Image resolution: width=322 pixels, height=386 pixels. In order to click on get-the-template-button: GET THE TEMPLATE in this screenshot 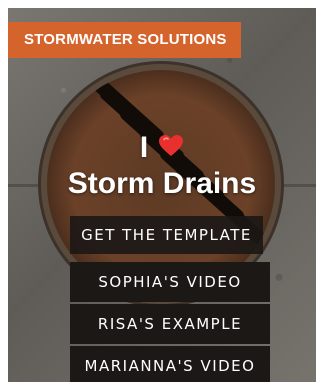, I will do `click(166, 235)`.